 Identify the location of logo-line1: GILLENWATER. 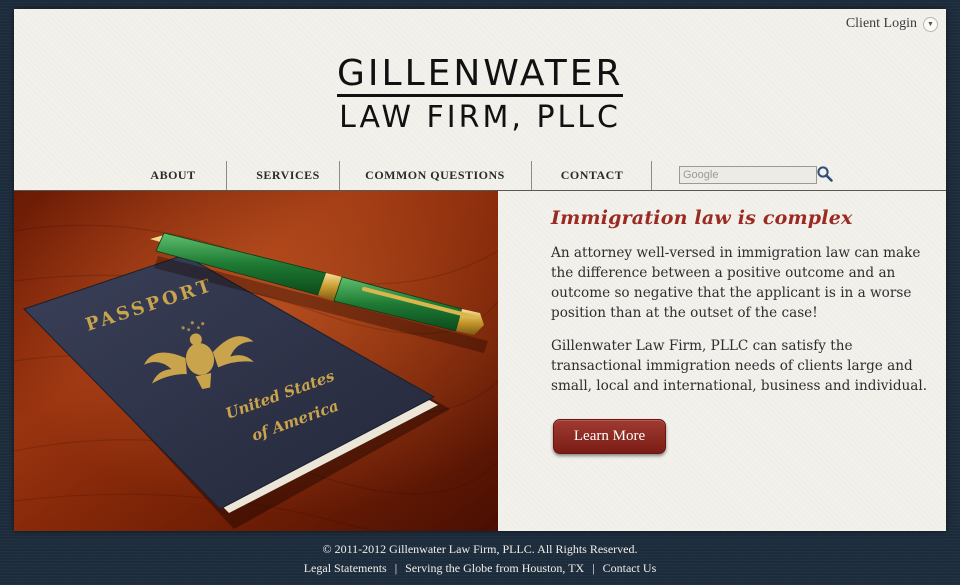
(480, 73).